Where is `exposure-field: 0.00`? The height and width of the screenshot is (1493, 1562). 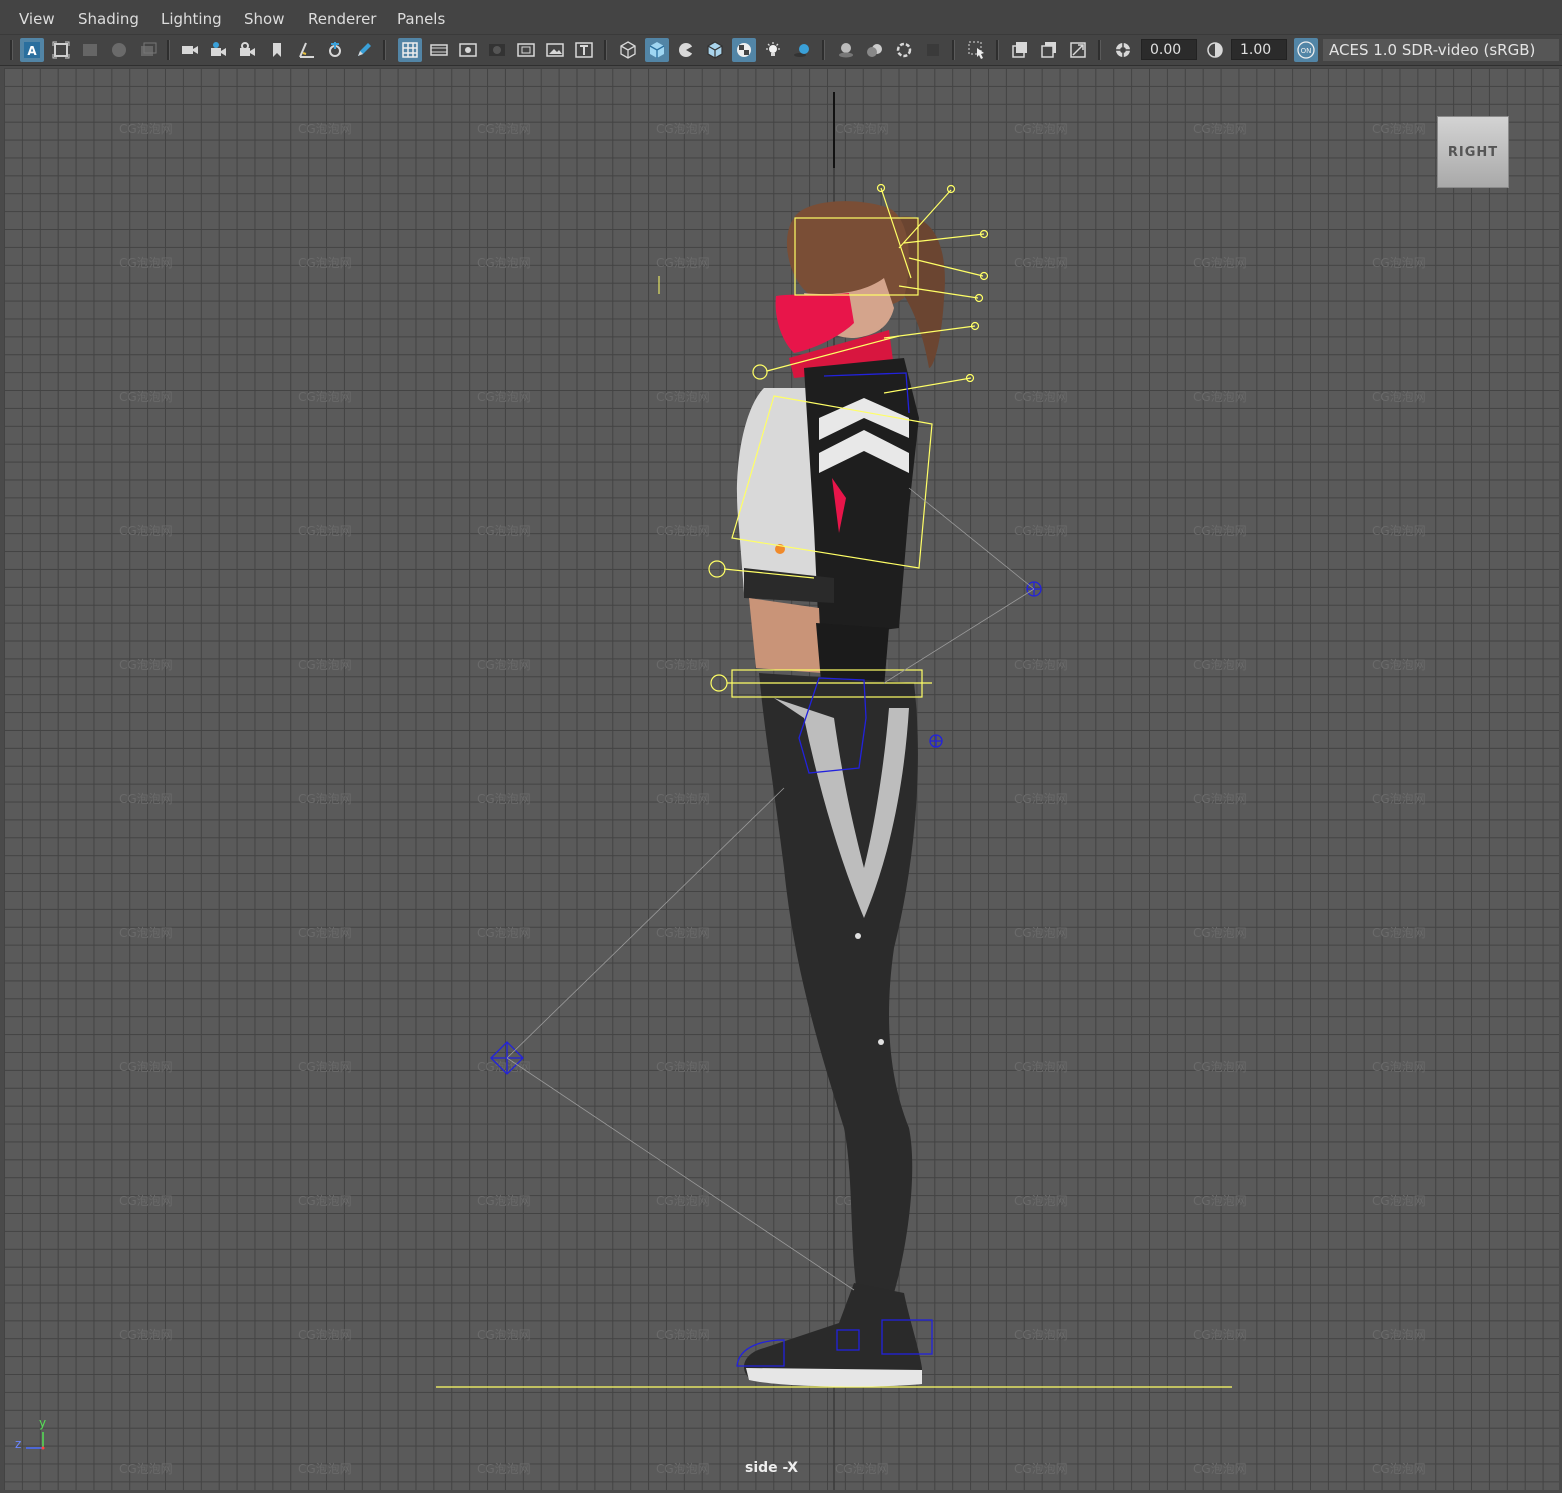 exposure-field: 0.00 is located at coordinates (1169, 49).